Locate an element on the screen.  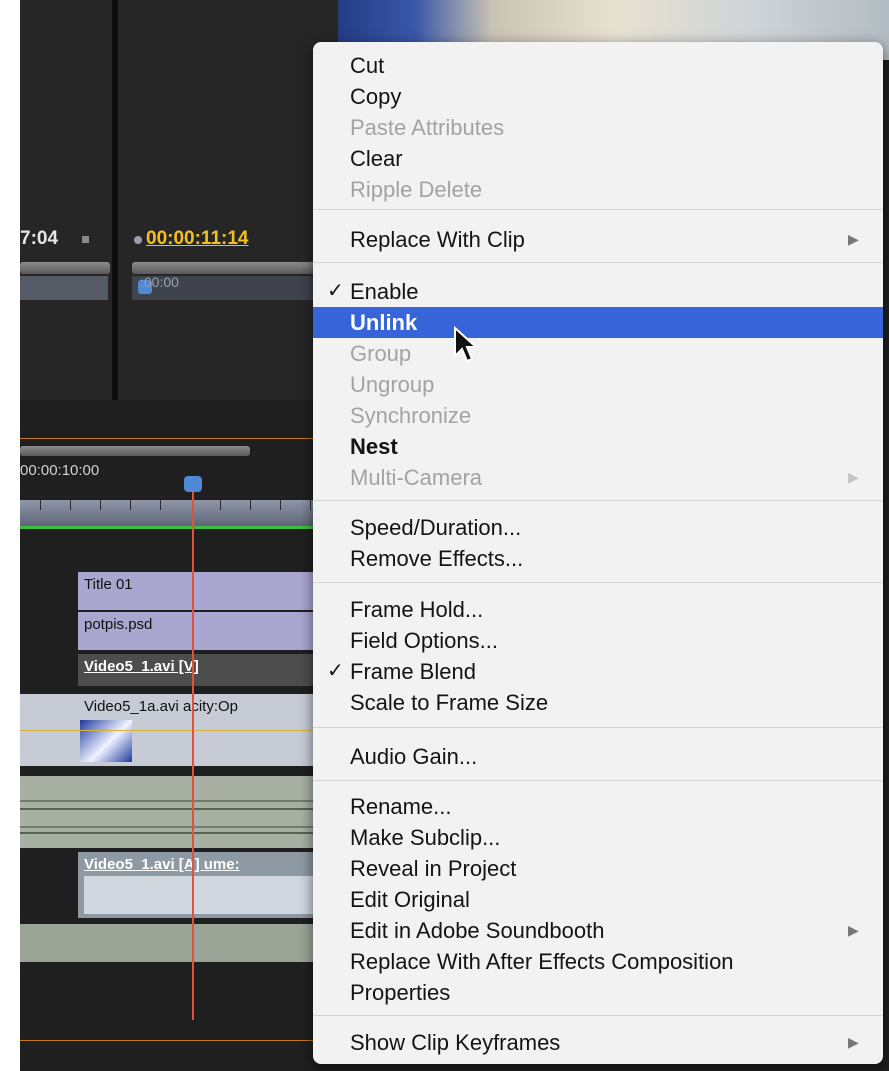
menu-item-clear: Clear is located at coordinates (598, 158).